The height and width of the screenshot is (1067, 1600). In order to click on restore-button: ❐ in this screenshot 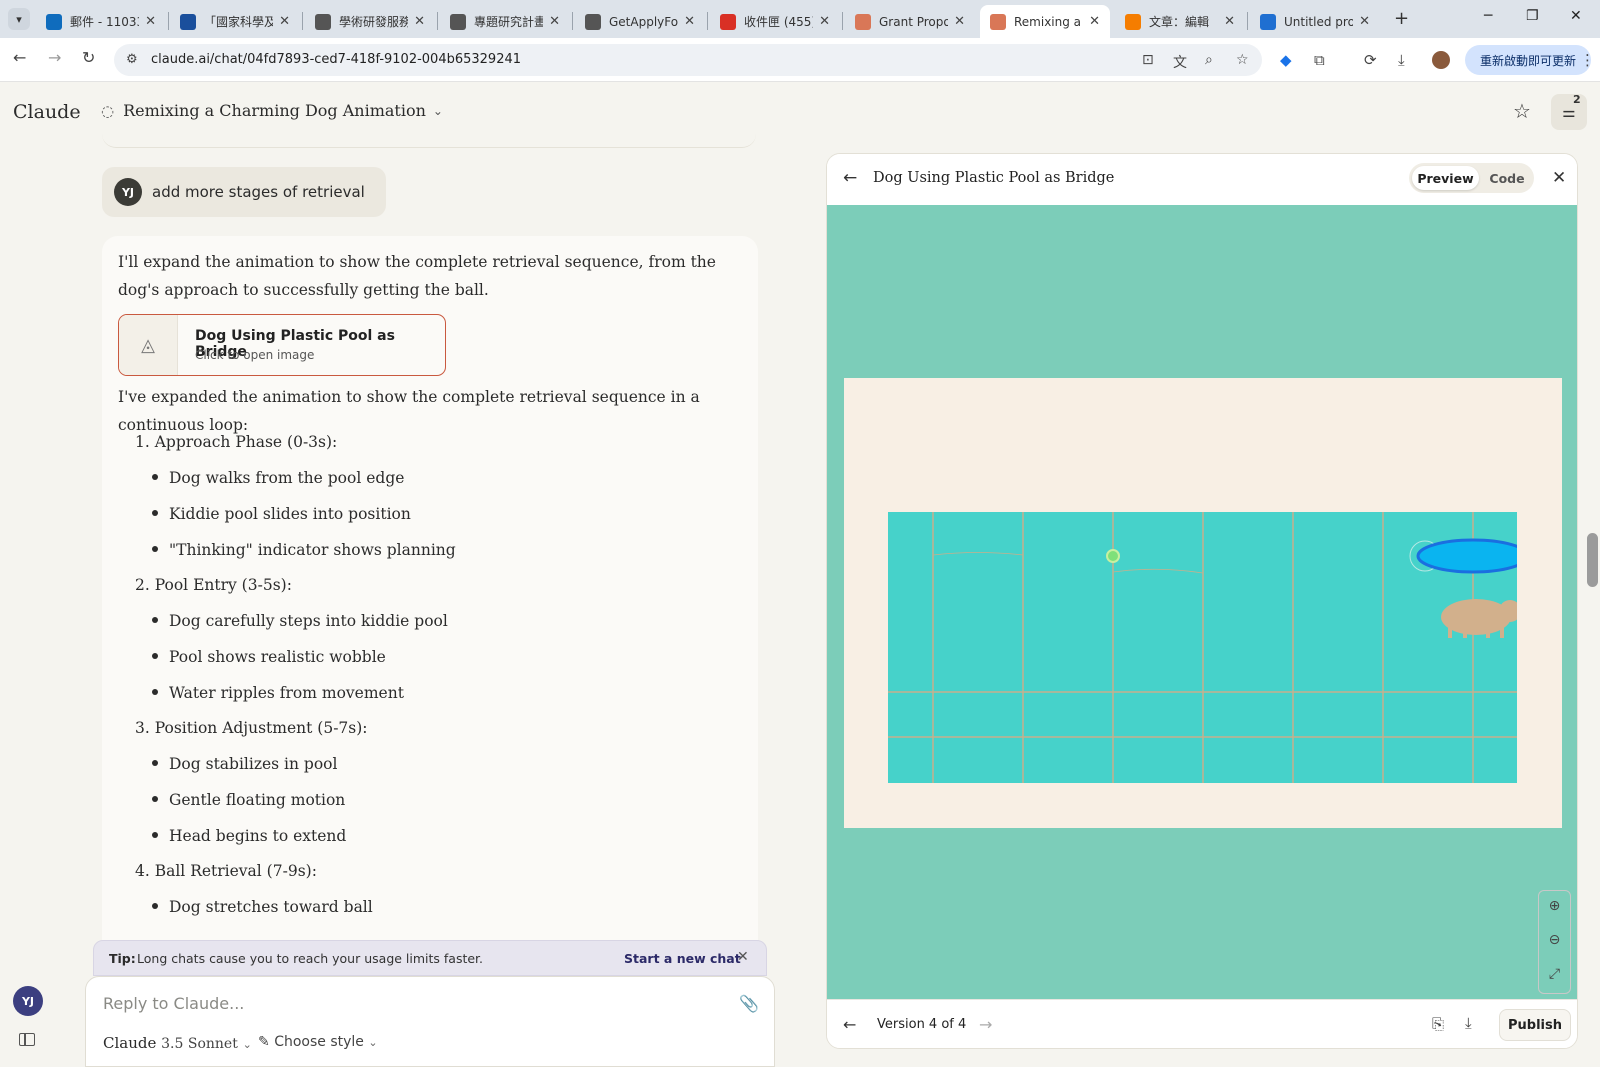, I will do `click(1532, 16)`.